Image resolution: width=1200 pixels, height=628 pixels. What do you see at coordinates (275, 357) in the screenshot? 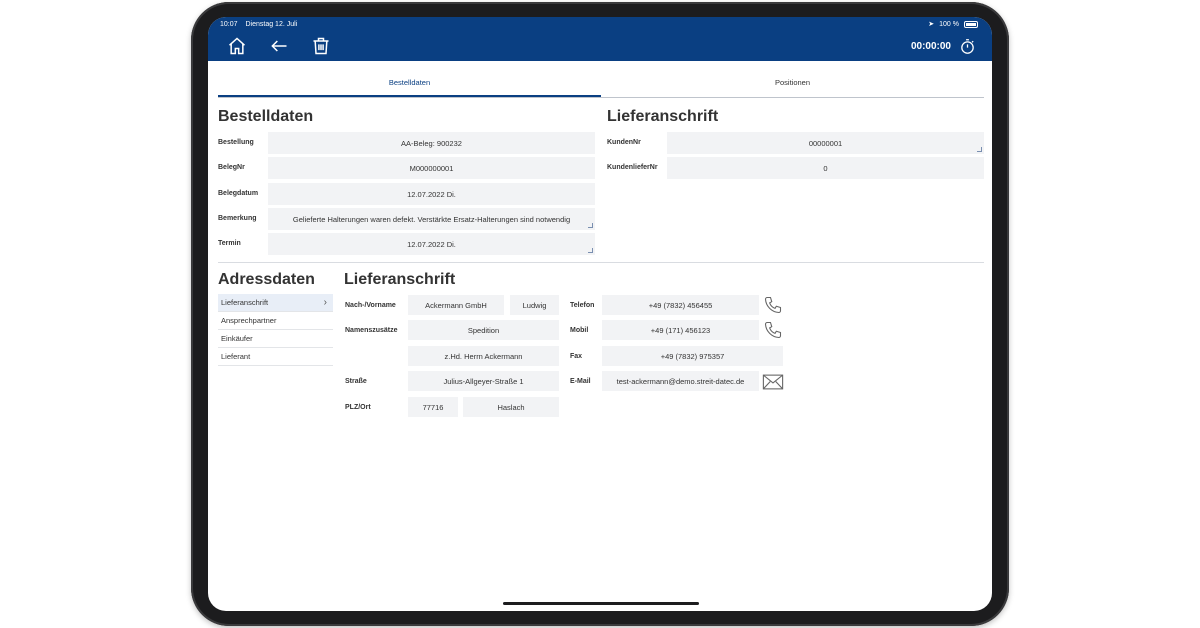
I see `adressdaten-item-lieferant: Lieferant` at bounding box center [275, 357].